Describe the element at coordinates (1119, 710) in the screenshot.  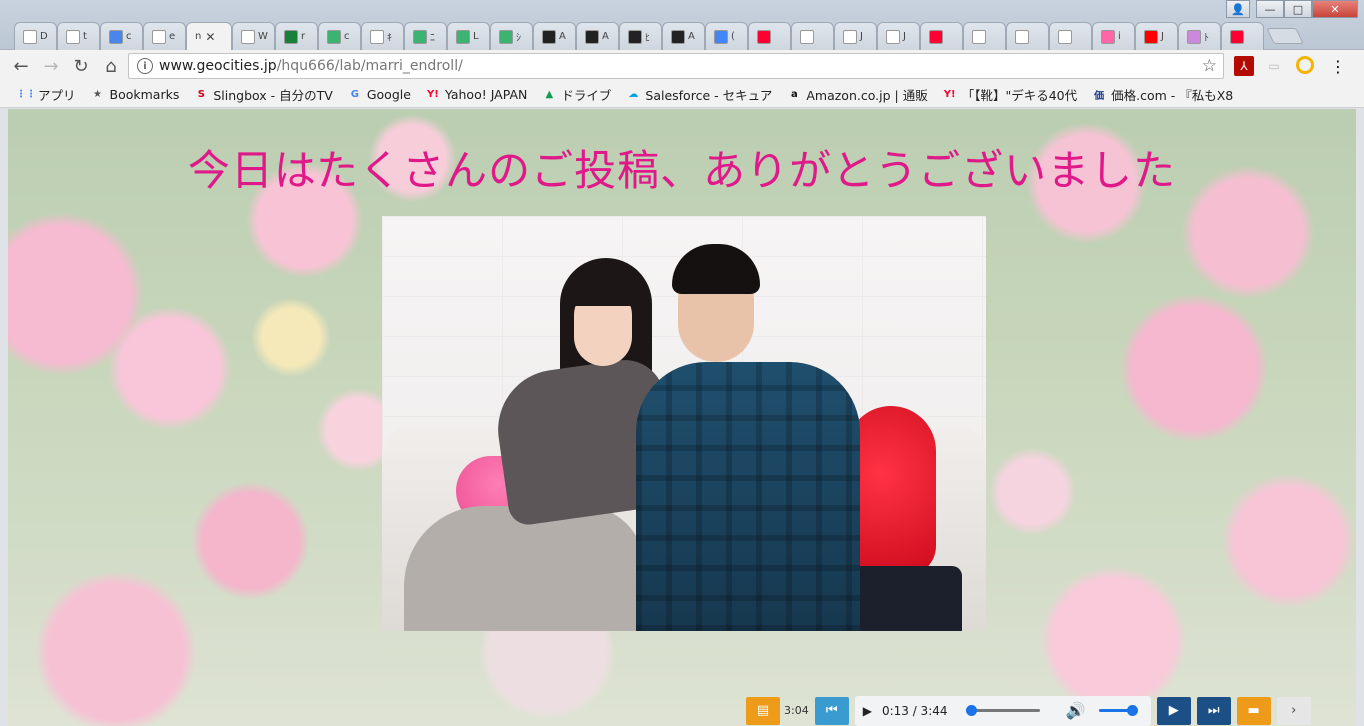
I see `volume-slider` at that location.